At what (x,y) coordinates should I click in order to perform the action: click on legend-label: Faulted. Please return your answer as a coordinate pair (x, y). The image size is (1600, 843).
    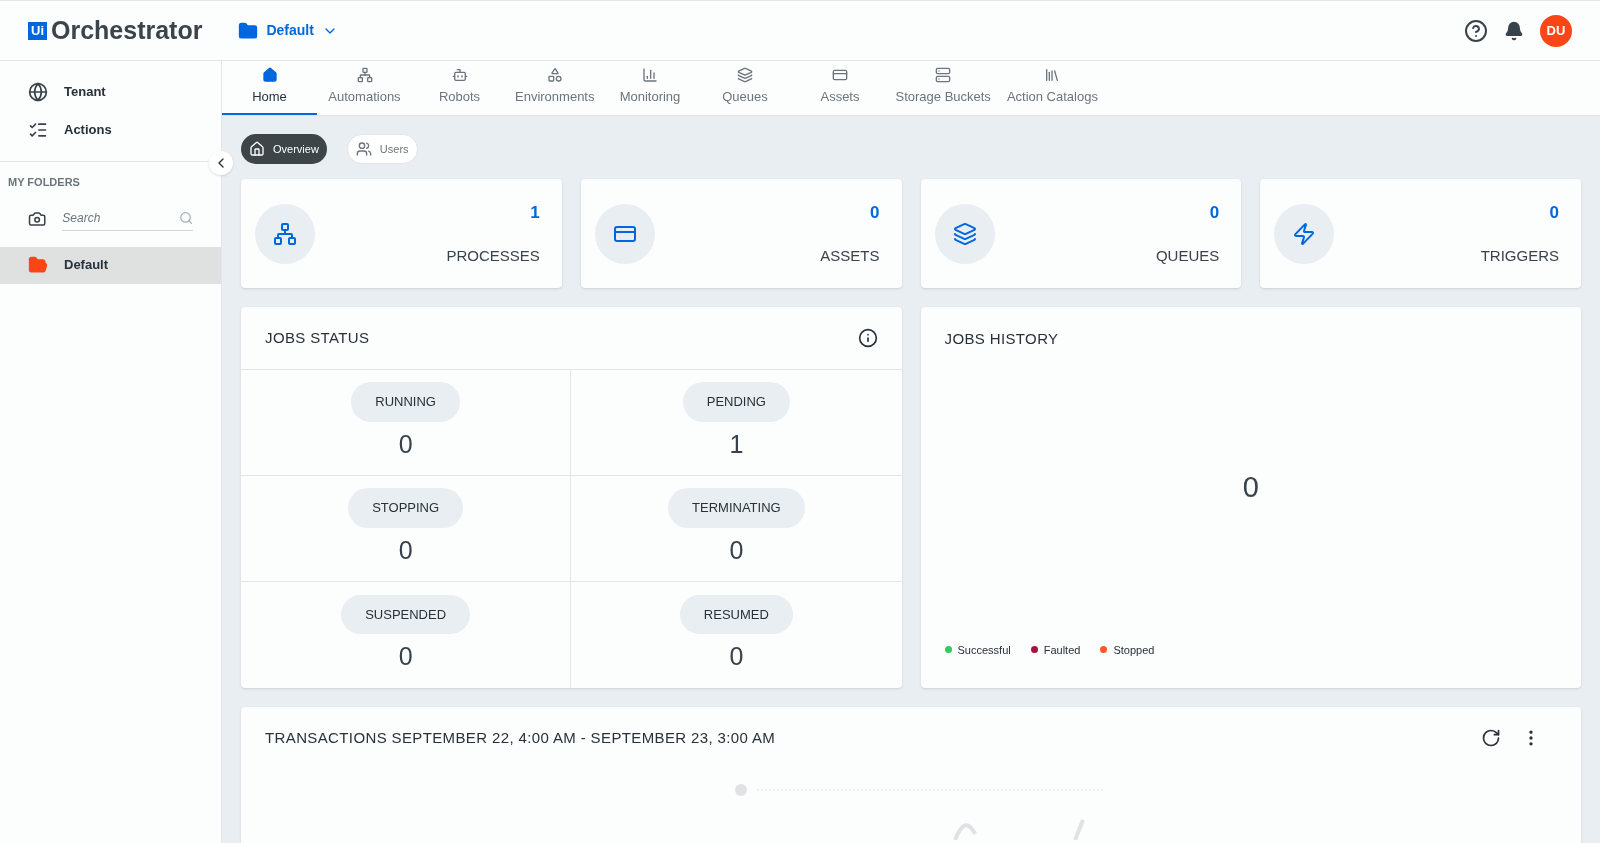
    Looking at the image, I should click on (1062, 650).